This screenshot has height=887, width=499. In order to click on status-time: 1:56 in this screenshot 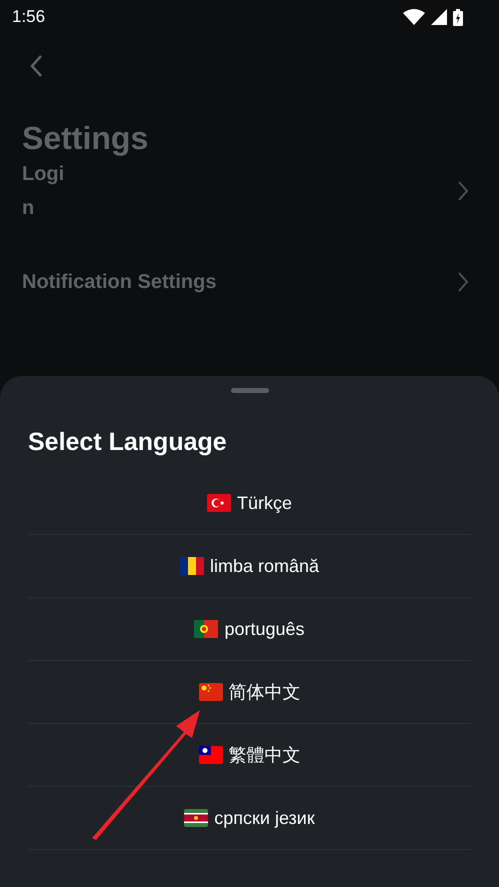, I will do `click(29, 17)`.